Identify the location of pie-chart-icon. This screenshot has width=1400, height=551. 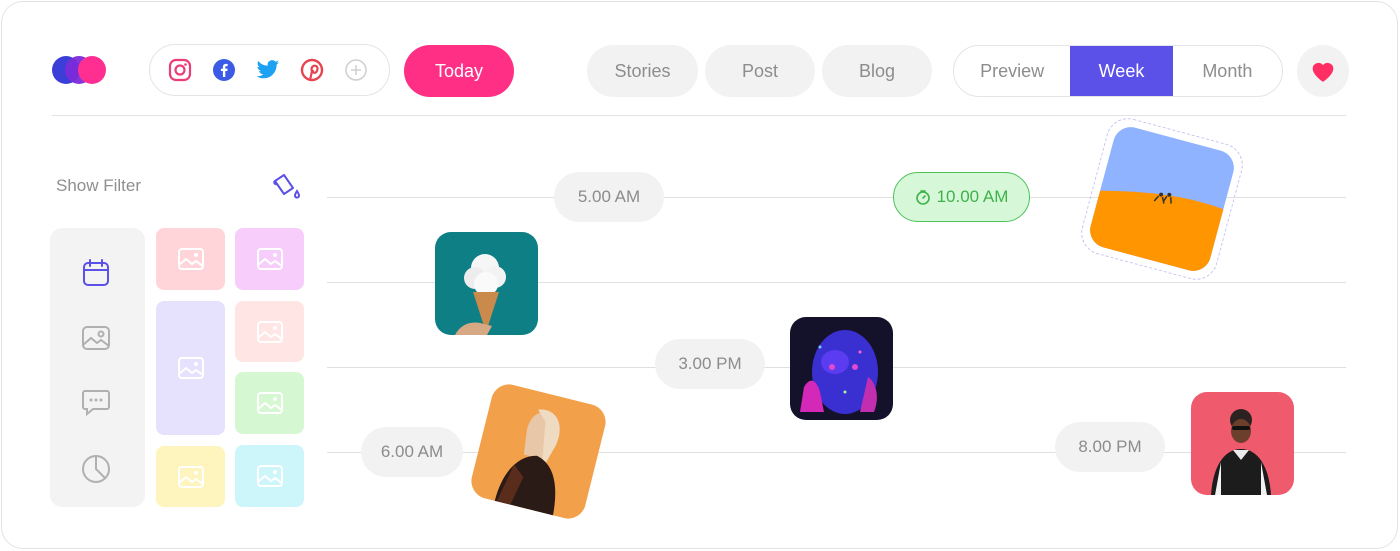
(96, 469).